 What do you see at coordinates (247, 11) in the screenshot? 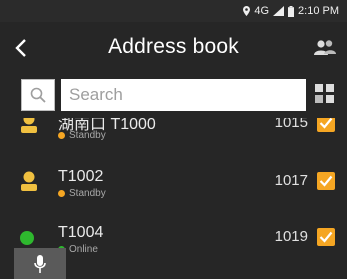
I see `location-icon` at bounding box center [247, 11].